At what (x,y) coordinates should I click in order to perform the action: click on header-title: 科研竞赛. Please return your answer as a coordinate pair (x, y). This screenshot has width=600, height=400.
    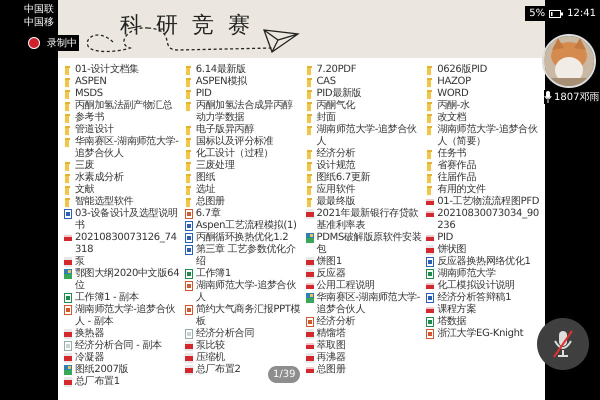
    Looking at the image, I should click on (192, 26).